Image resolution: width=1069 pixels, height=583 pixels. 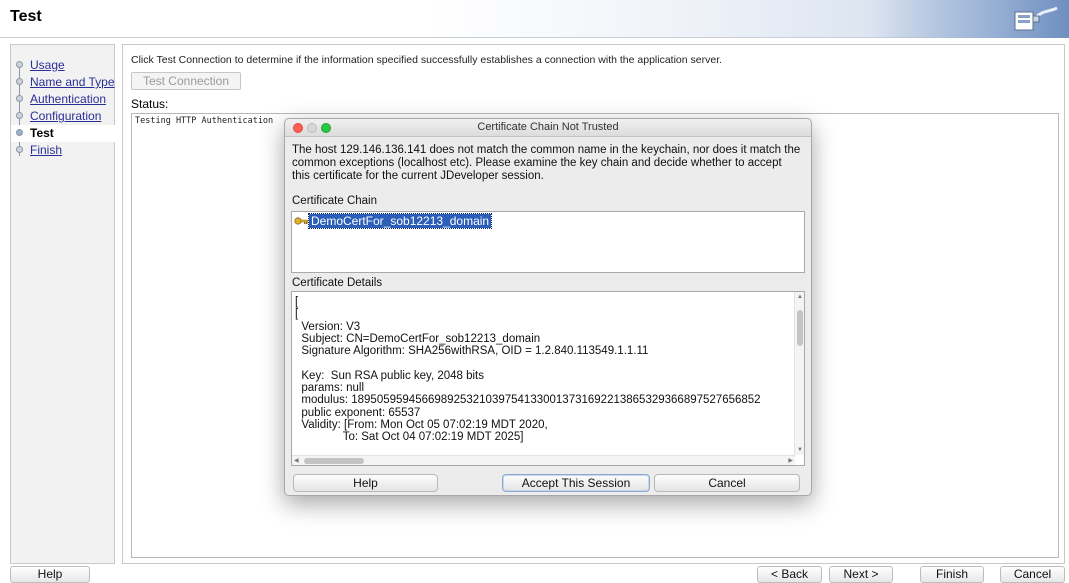 I want to click on nav-item-usage: Usage, so click(x=63, y=65).